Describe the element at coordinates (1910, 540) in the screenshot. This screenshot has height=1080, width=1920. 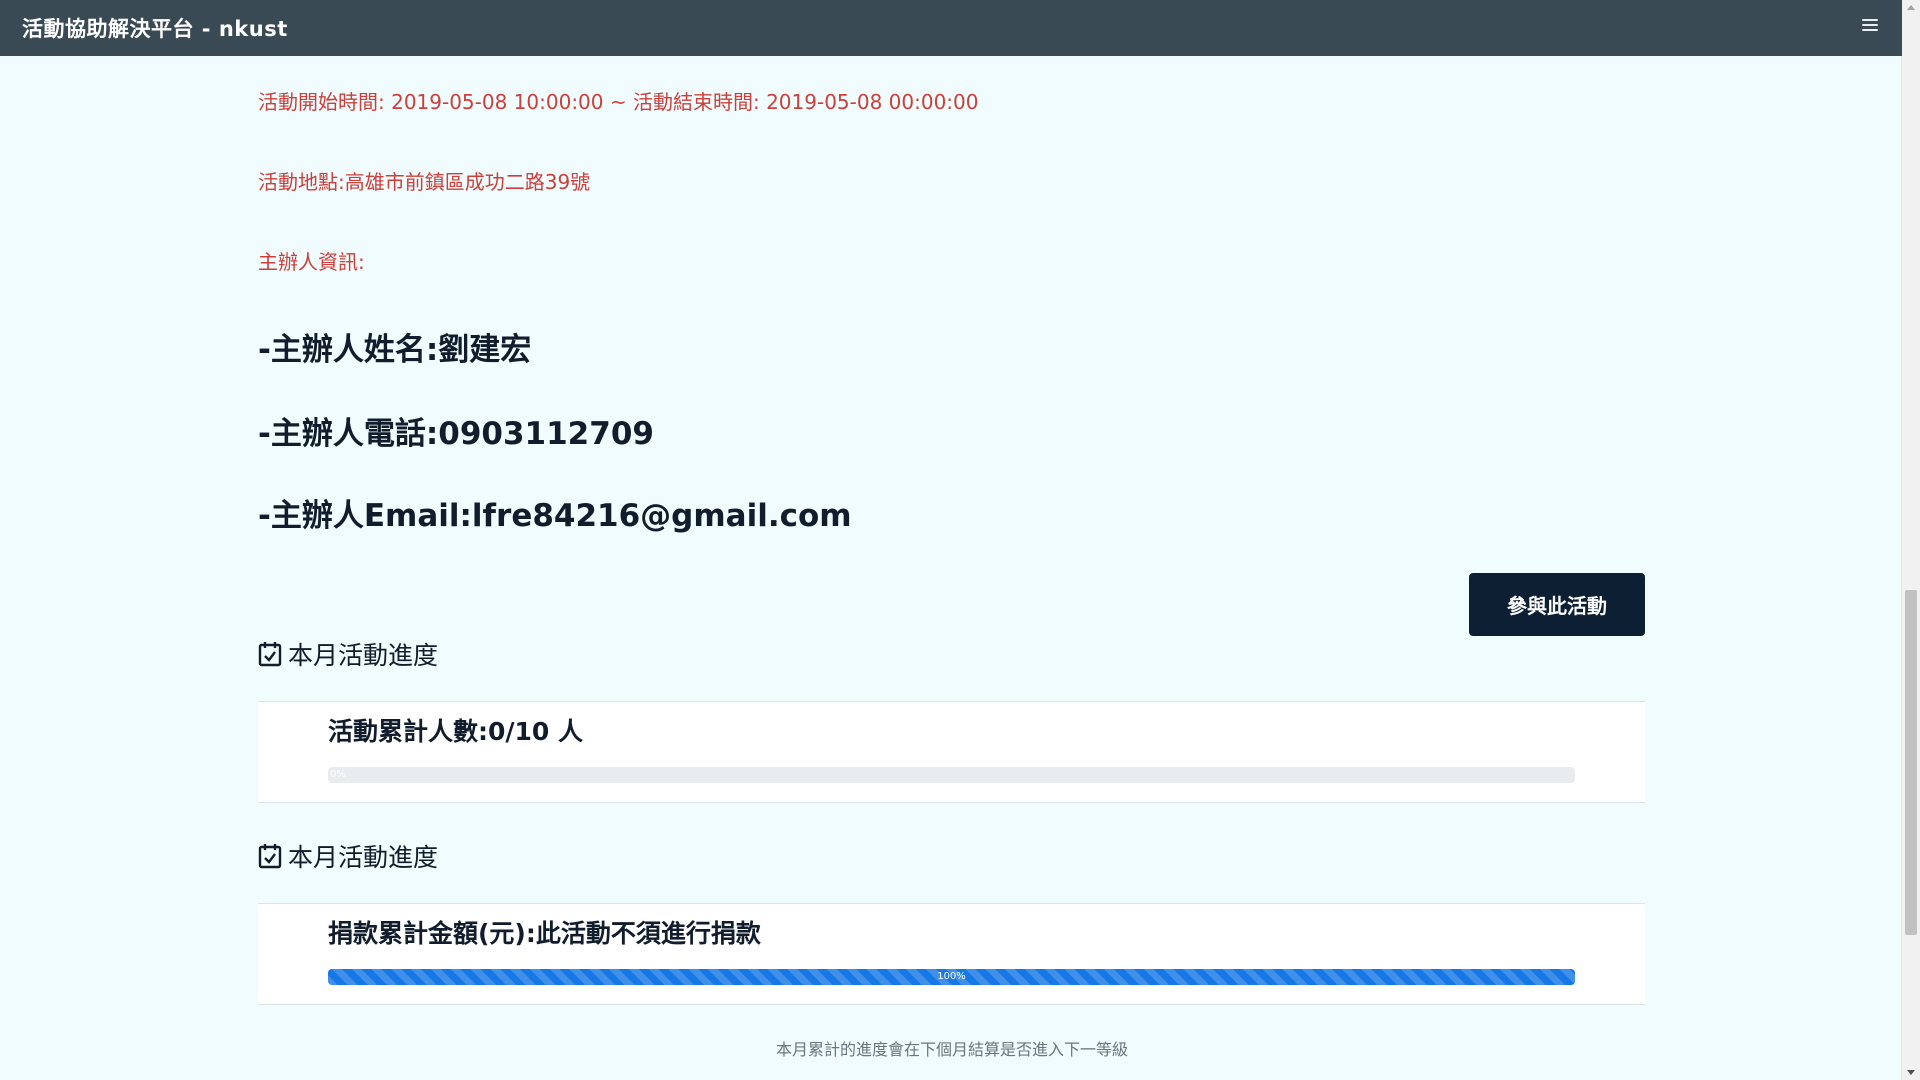
I see `page-scrollbar` at that location.